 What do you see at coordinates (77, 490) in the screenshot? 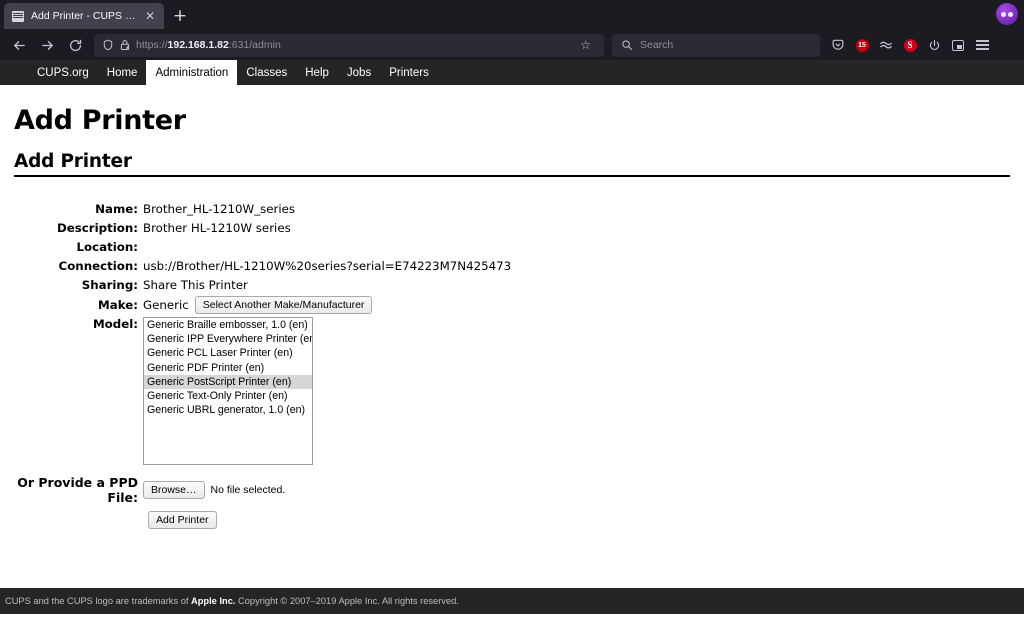
I see `label-ppd-file: Or Provide a PPD File:` at bounding box center [77, 490].